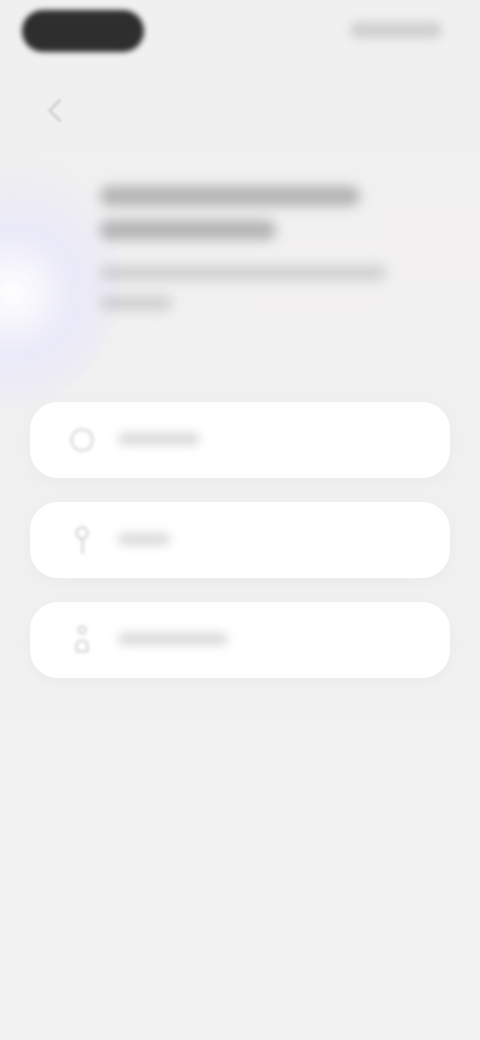 This screenshot has height=1040, width=480. I want to click on pin-icon, so click(82, 540).